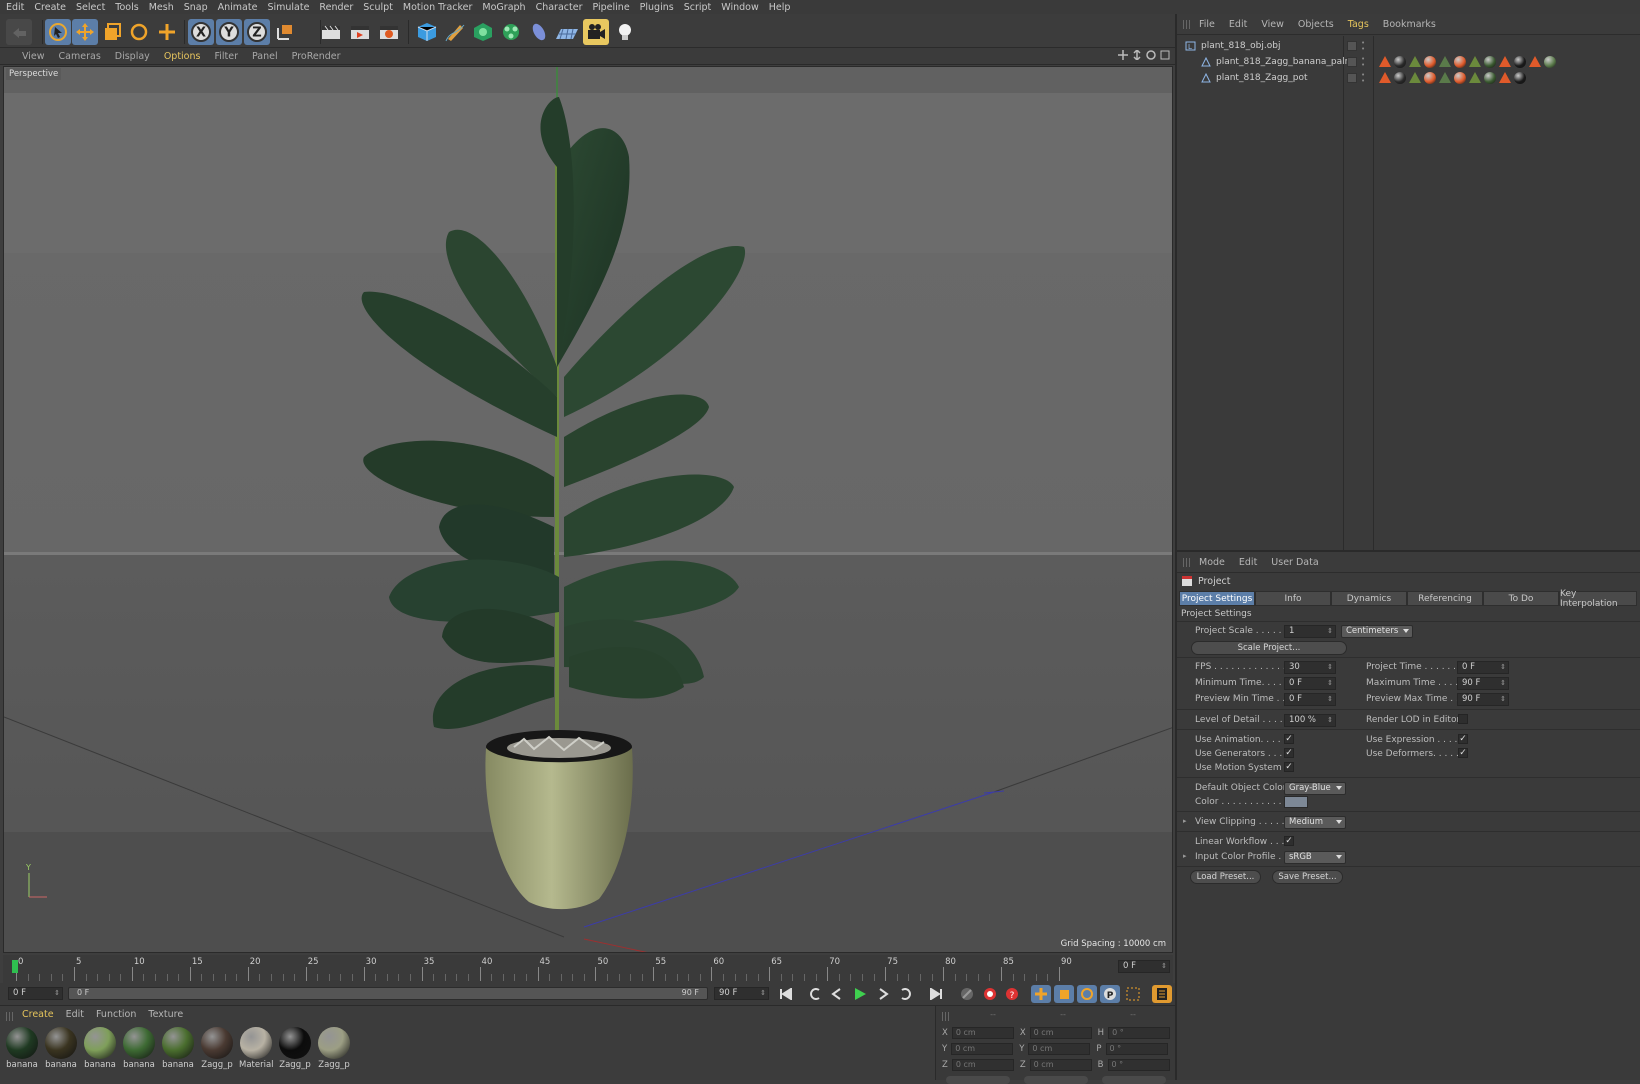 This screenshot has width=1640, height=1084. What do you see at coordinates (815, 994) in the screenshot?
I see `previous-key-icon` at bounding box center [815, 994].